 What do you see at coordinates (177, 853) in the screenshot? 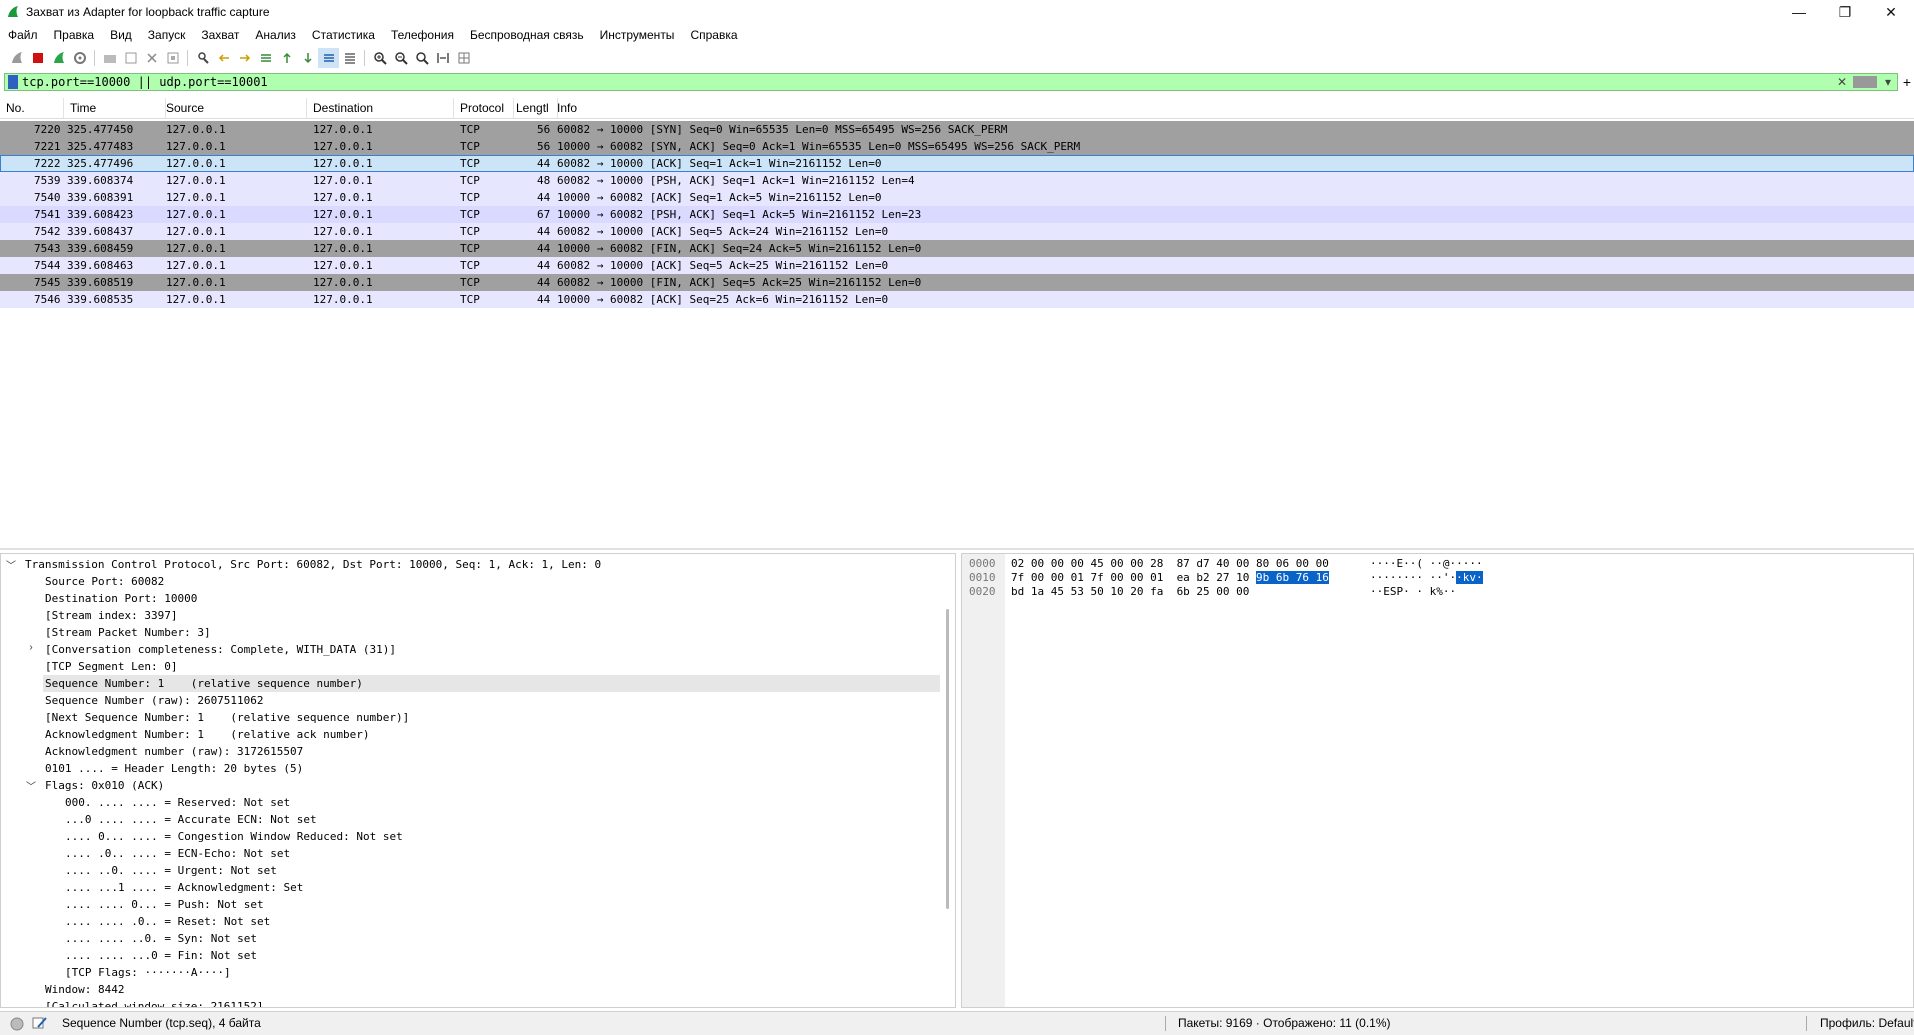
I see `tree-item: .... .0.. .... = ECN-Echo: Not set` at bounding box center [177, 853].